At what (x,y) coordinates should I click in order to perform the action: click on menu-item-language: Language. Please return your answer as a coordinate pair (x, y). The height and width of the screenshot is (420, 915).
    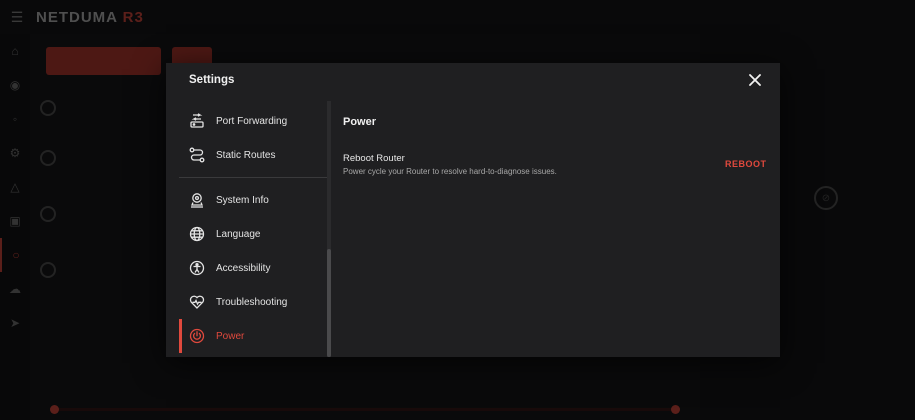
    Looking at the image, I should click on (254, 234).